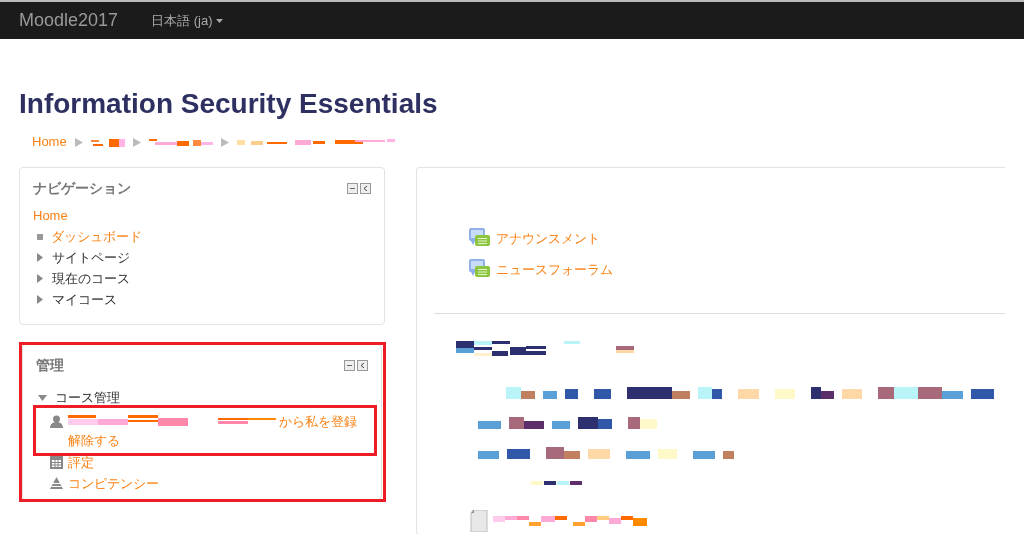  What do you see at coordinates (213, 431) in the screenshot?
I see `unenrol-link: から私を登録解除する` at bounding box center [213, 431].